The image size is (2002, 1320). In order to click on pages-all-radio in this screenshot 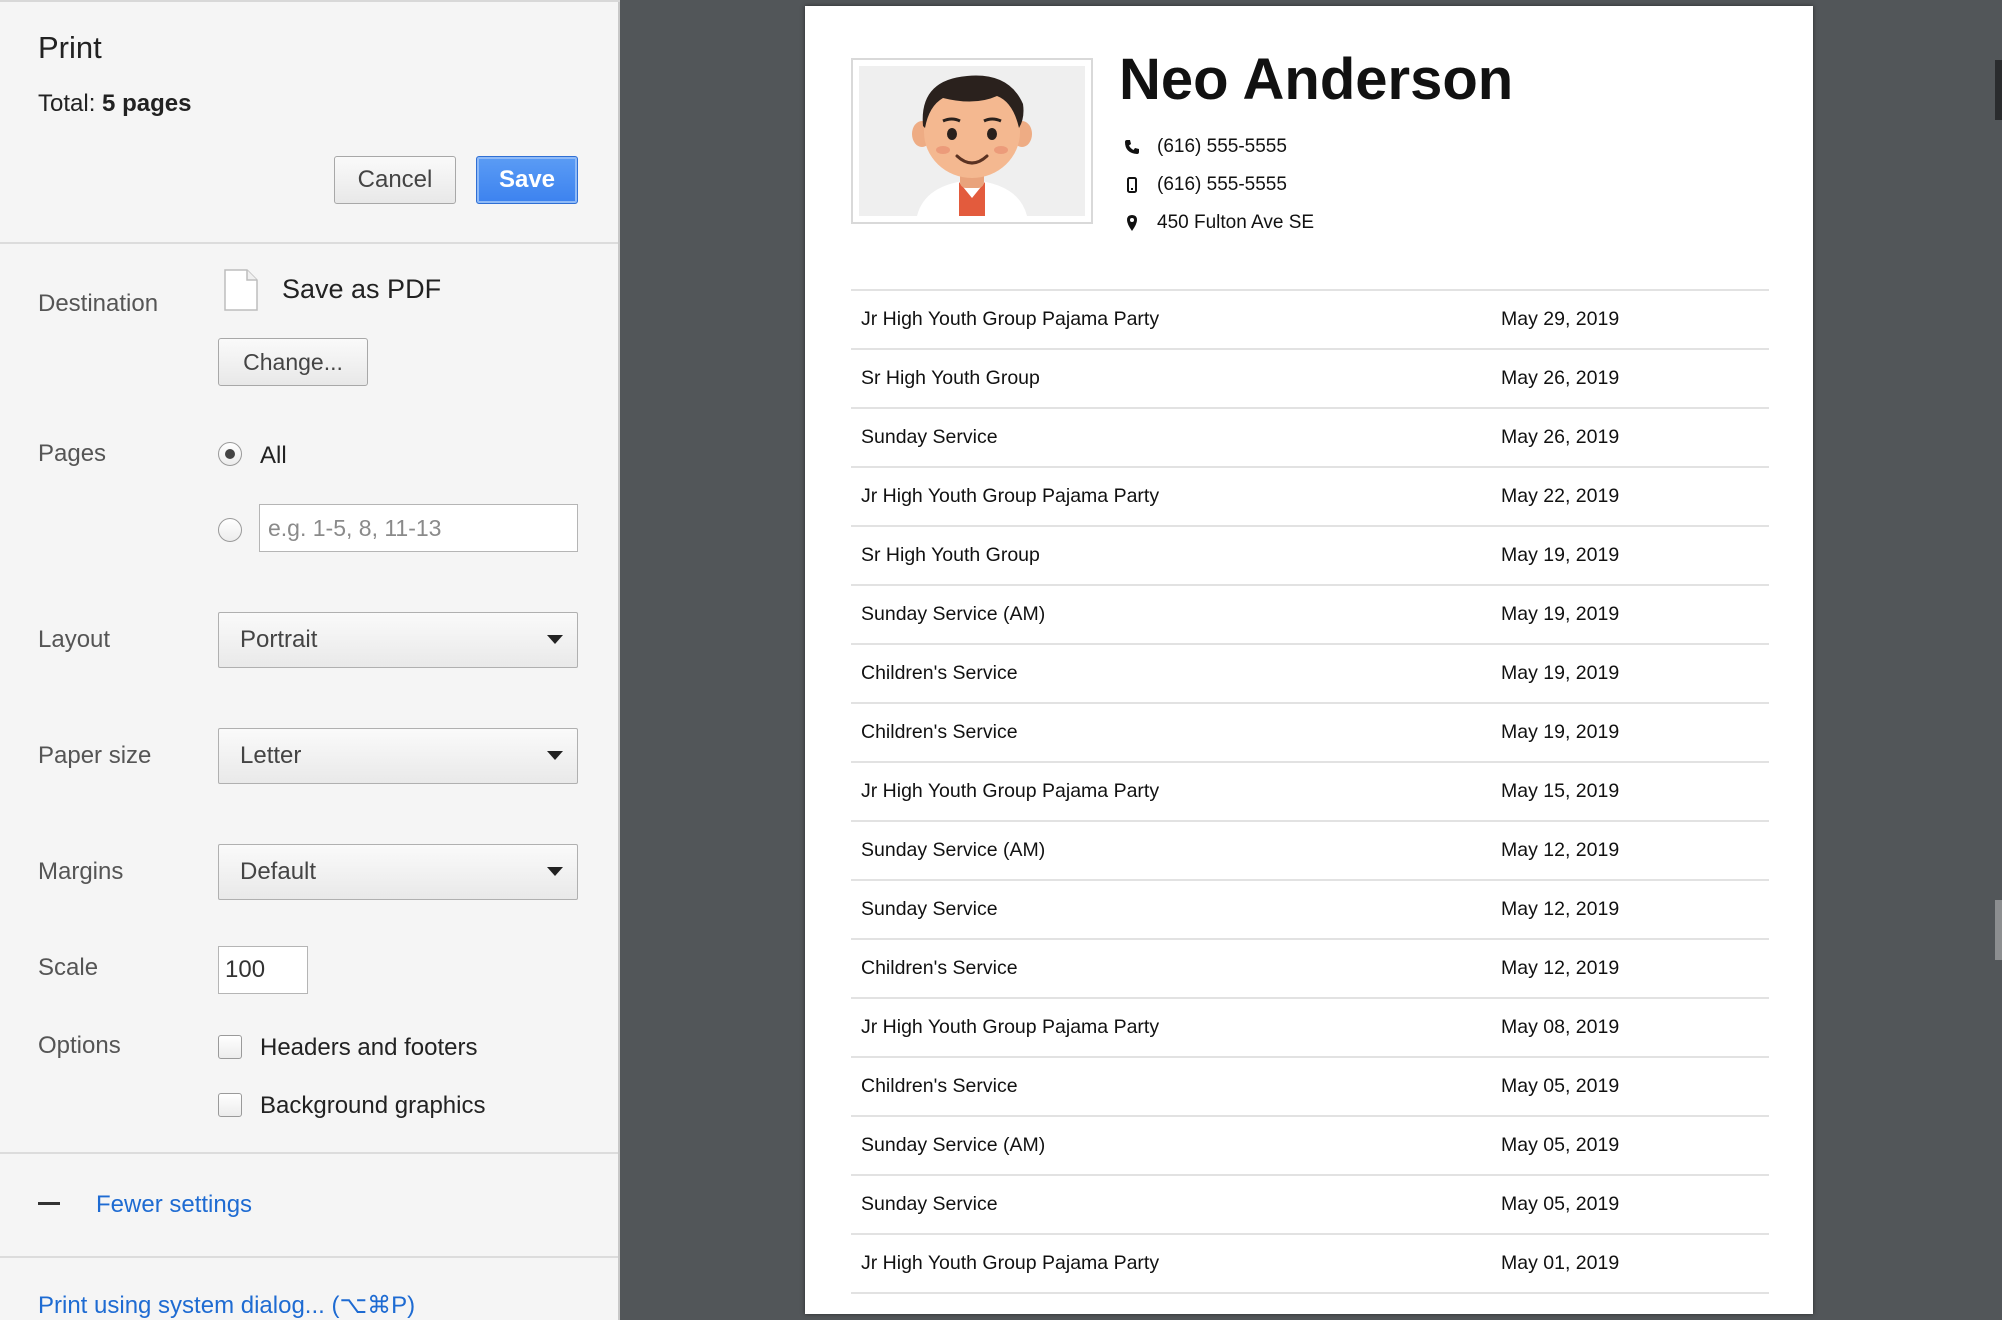, I will do `click(230, 454)`.